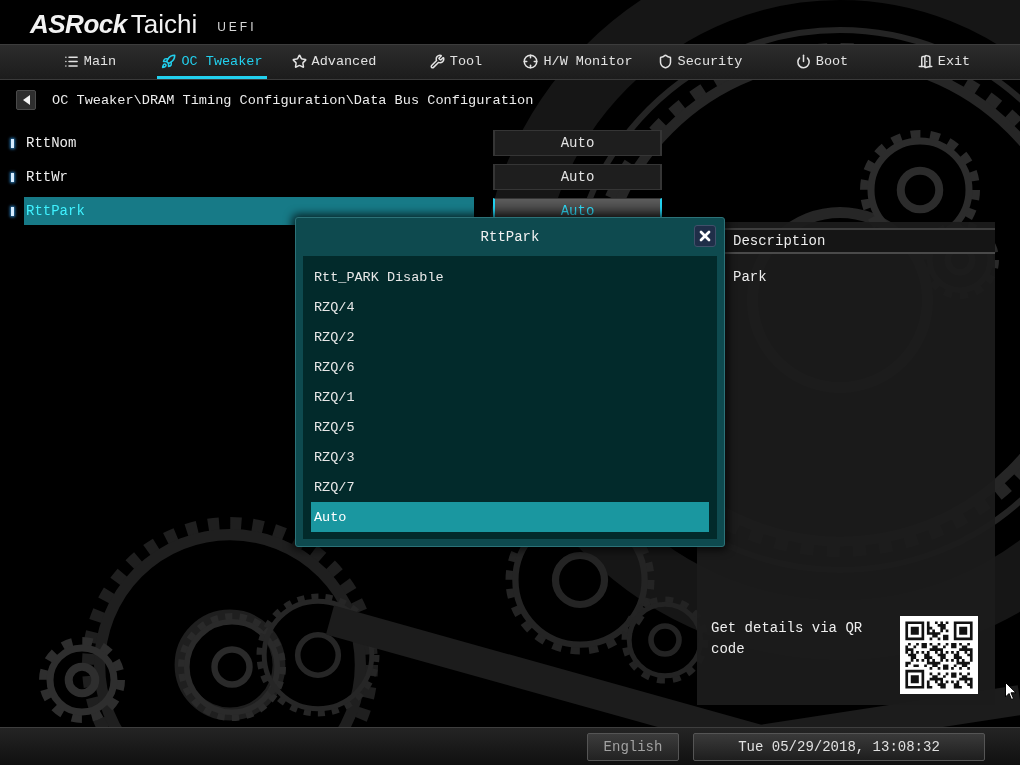 The width and height of the screenshot is (1020, 765). What do you see at coordinates (510, 457) in the screenshot?
I see `option-item: RZQ/3` at bounding box center [510, 457].